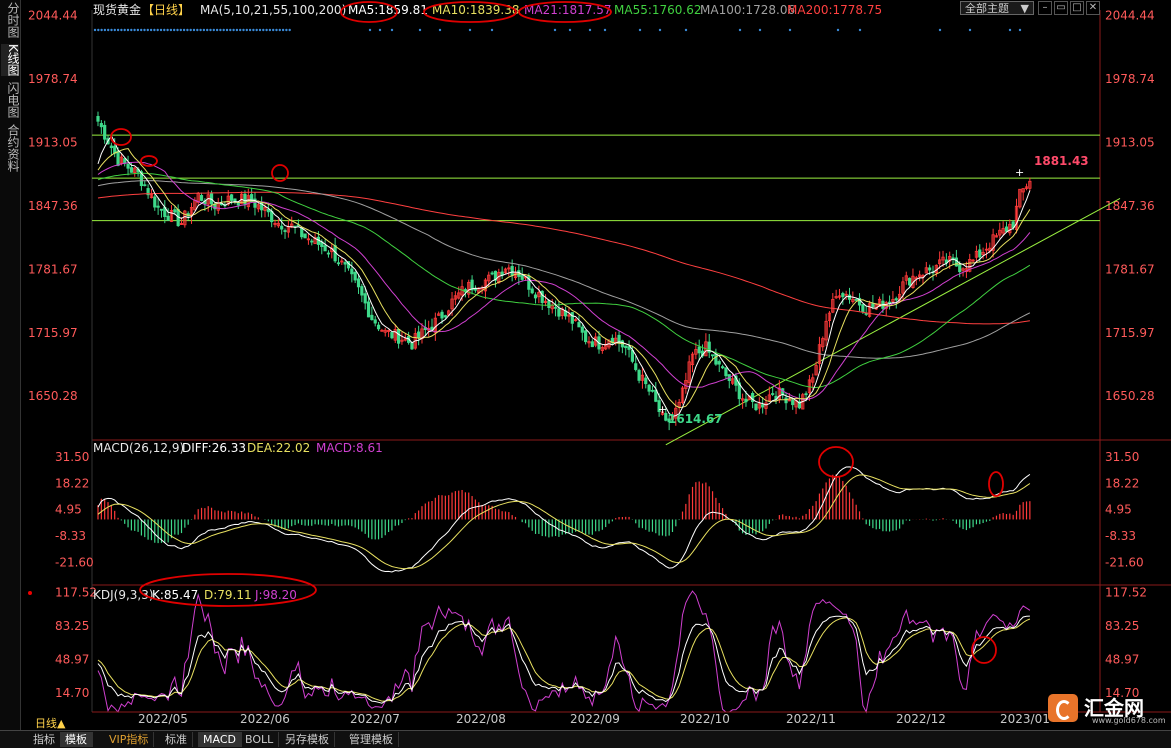 The width and height of the screenshot is (1171, 748). Describe the element at coordinates (68, 510) in the screenshot. I see `macd-y-tick-left: 4.95` at that location.